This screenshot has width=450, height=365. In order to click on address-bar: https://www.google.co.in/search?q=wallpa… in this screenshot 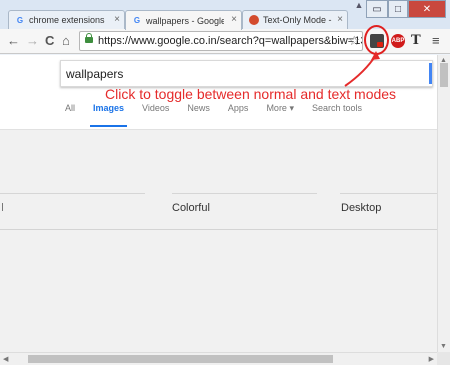, I will do `click(221, 41)`.